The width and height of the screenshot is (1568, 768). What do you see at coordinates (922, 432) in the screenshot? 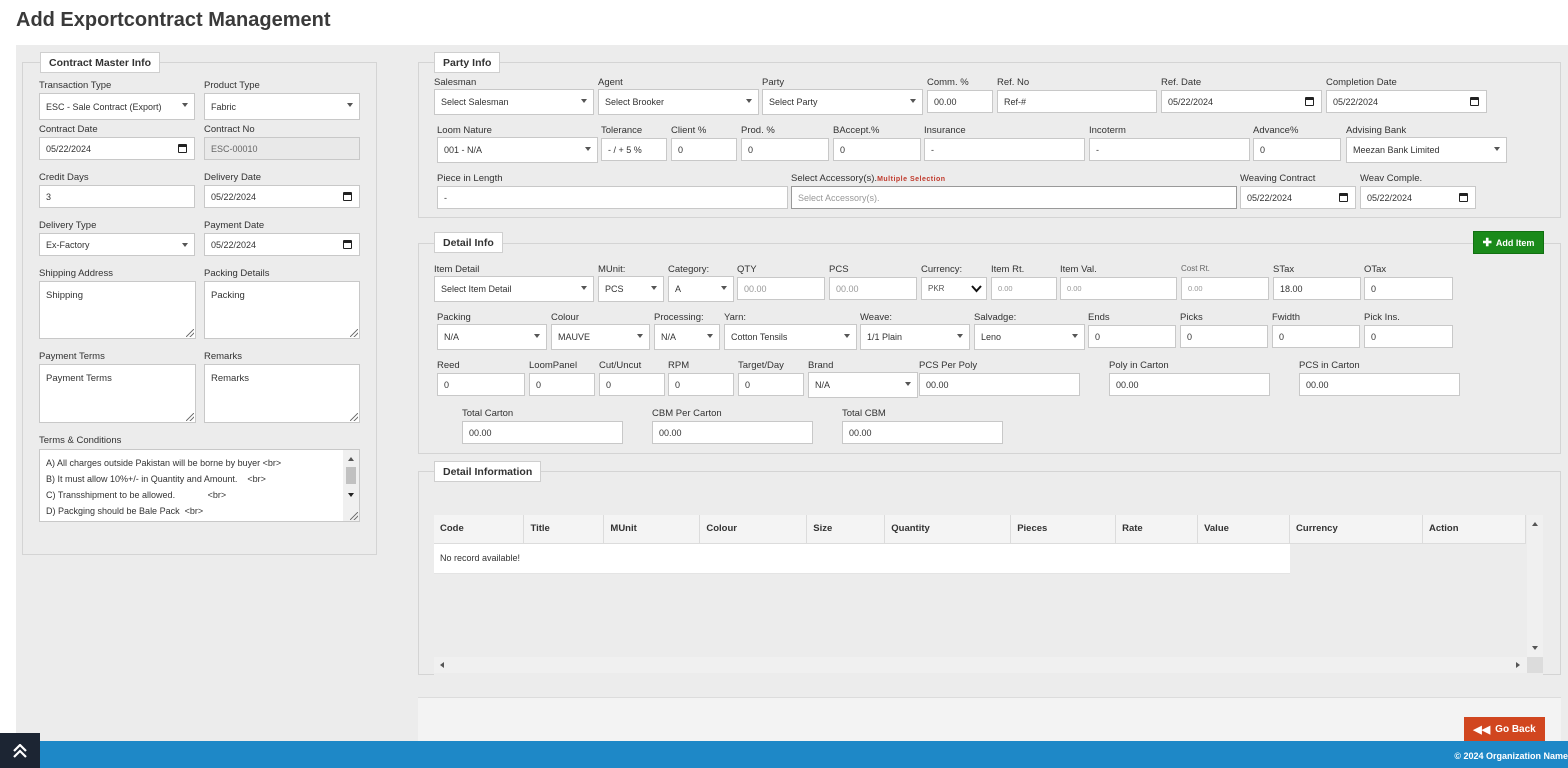
I see `total-cbm-input: 00.00` at bounding box center [922, 432].